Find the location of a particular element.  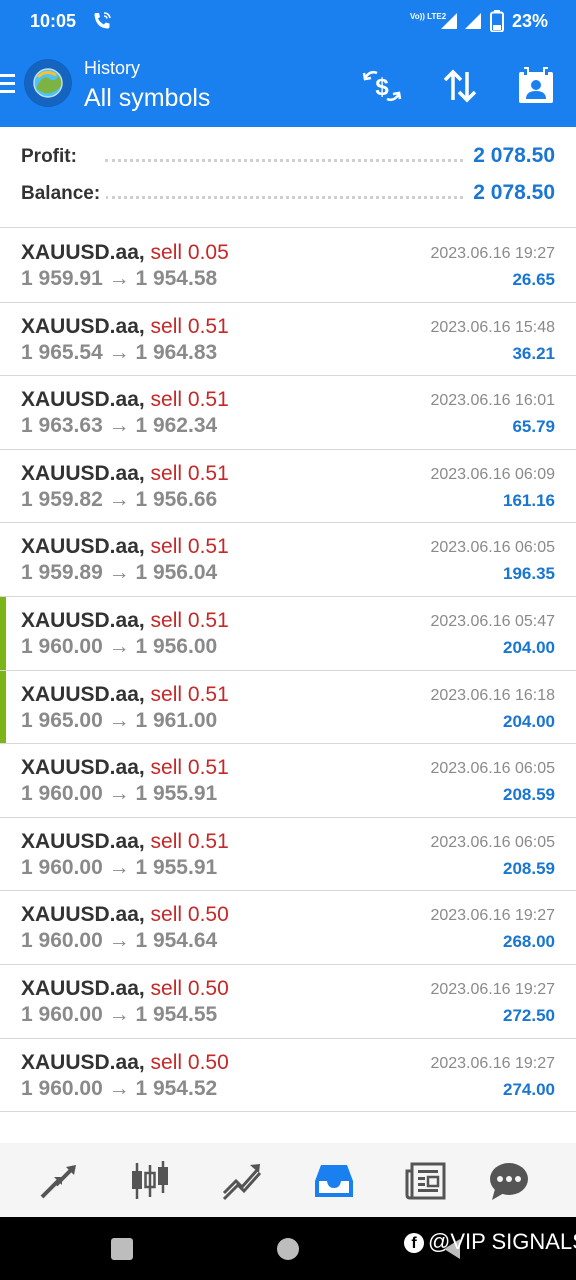

trade-profit: 272.50 is located at coordinates (529, 1015).